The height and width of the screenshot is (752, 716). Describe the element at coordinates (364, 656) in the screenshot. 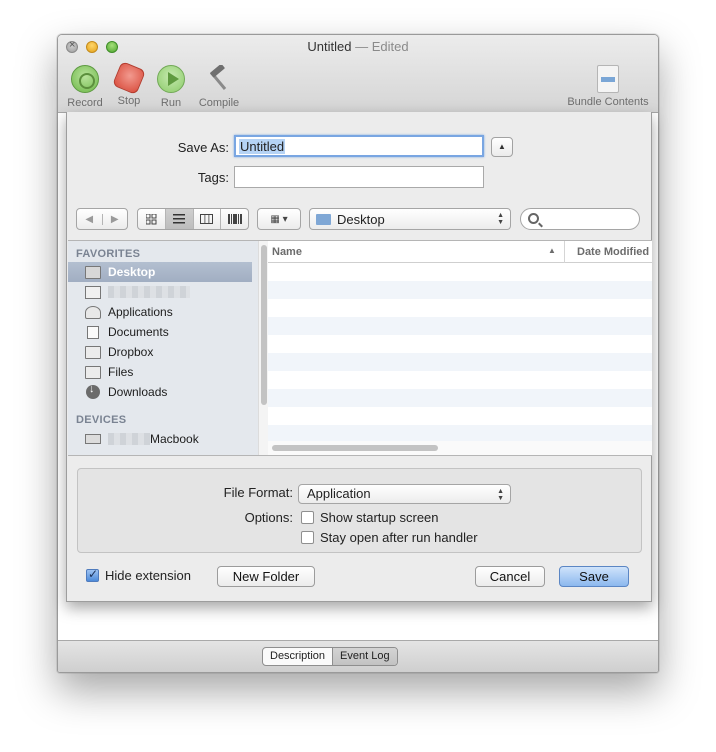

I see `tab-event-log: Event Log` at that location.